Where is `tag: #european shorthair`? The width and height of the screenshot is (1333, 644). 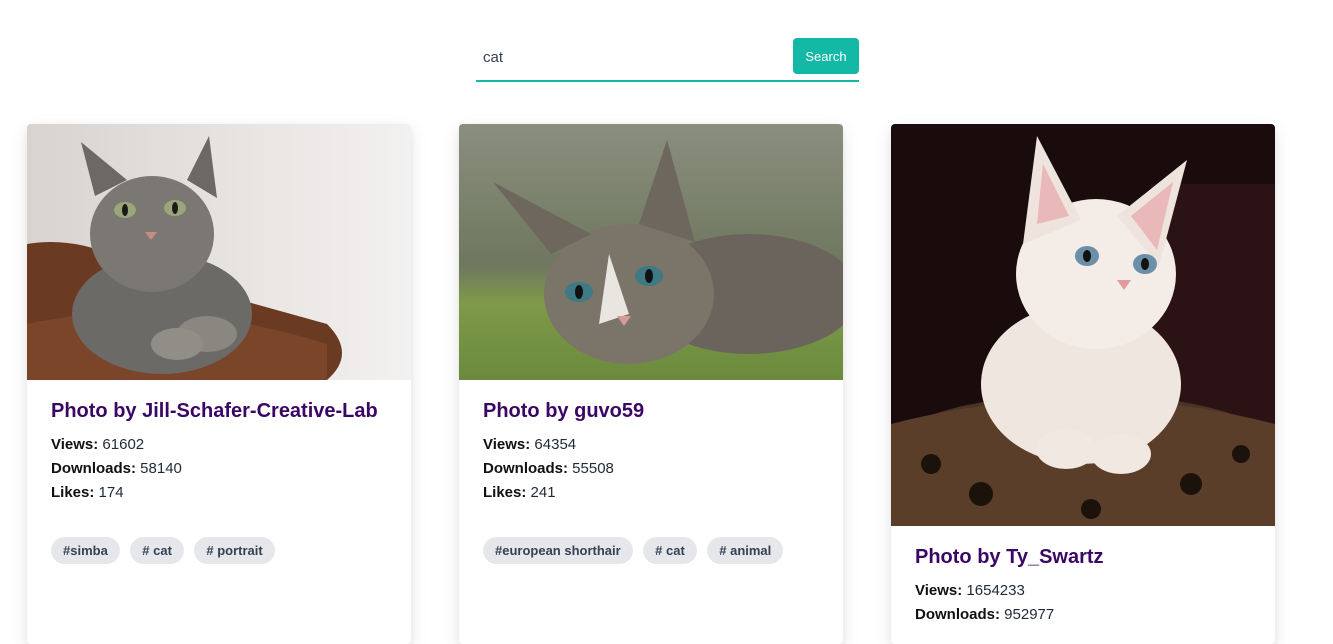 tag: #european shorthair is located at coordinates (558, 550).